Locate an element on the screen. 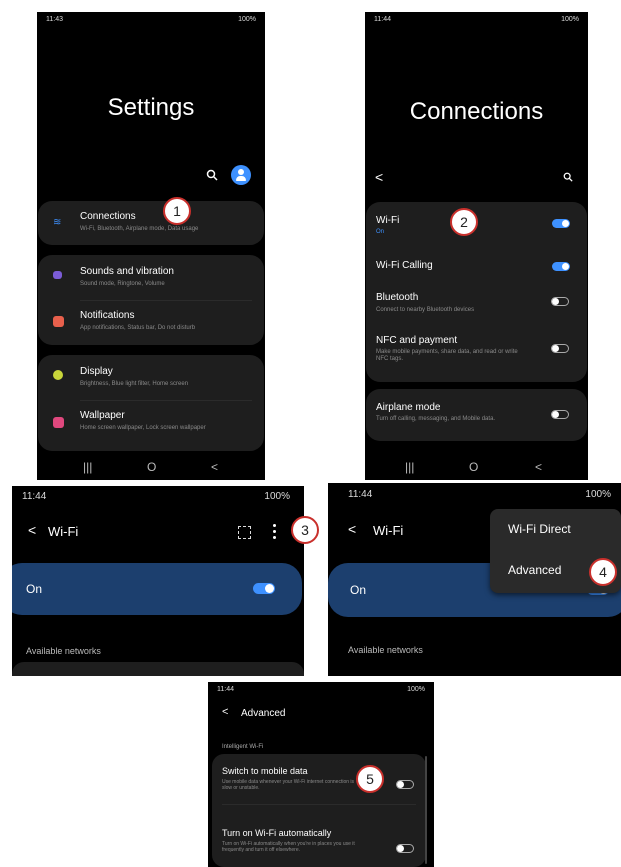 The width and height of the screenshot is (621, 867). scrollbar is located at coordinates (426, 810).